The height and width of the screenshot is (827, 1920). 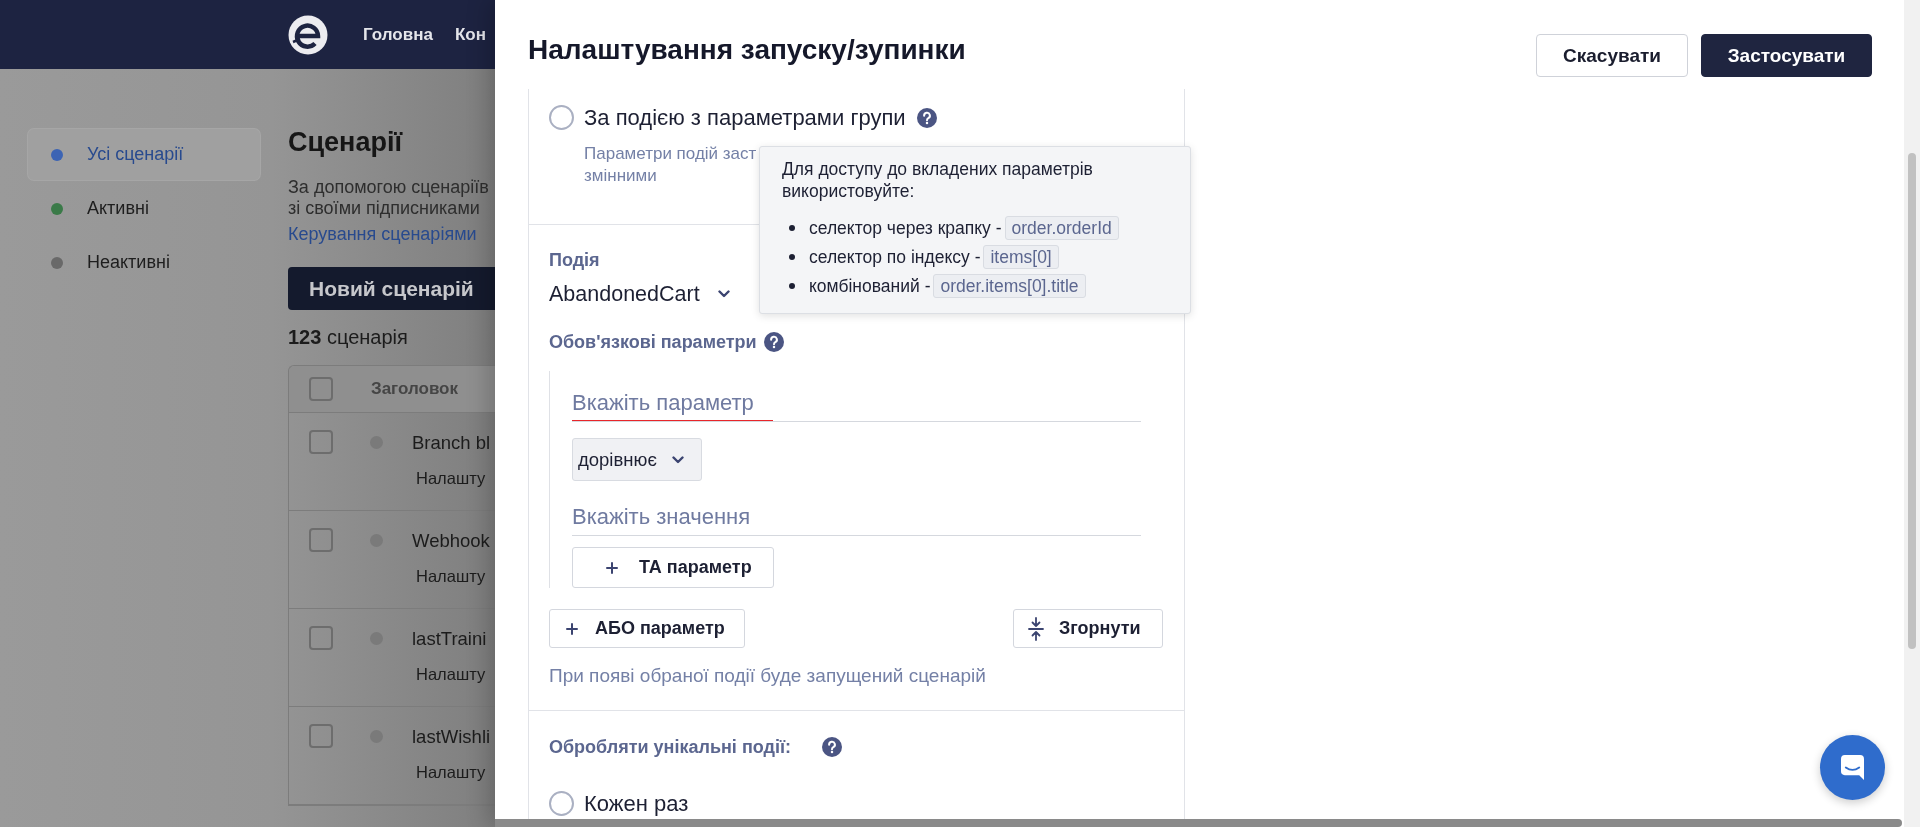 I want to click on tooltip-text: Для доступу до вкладених параметрів використовуйте:, so click(x=938, y=180).